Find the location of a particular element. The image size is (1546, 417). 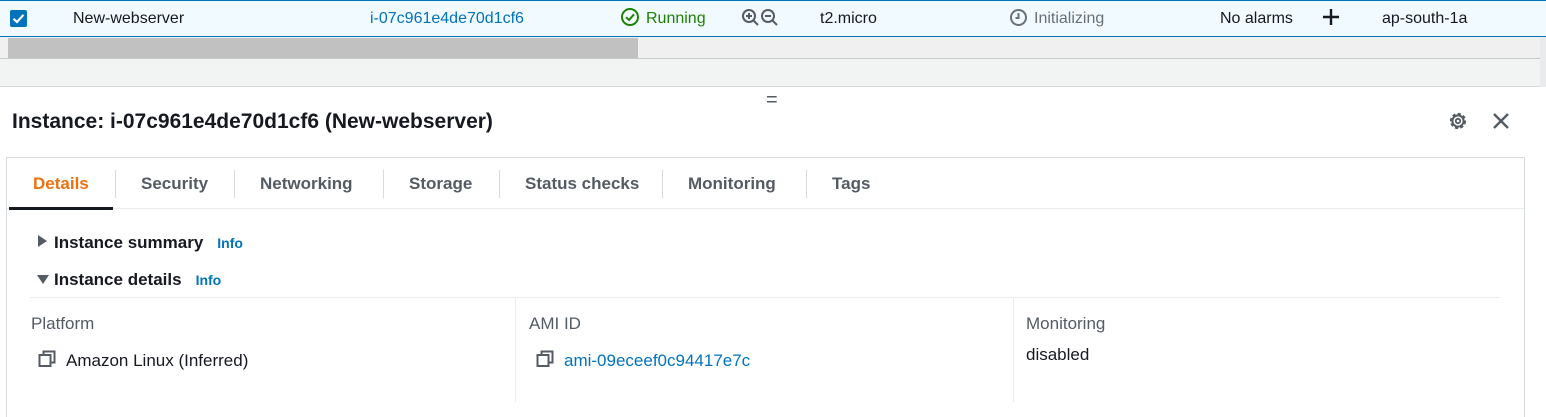

status-check-label: Initializing is located at coordinates (1069, 18).